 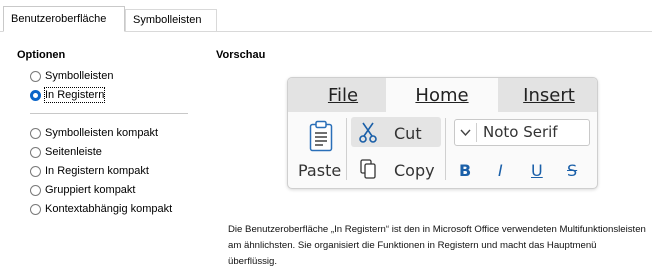 I want to click on preview-tab-label: Insert, so click(x=549, y=95).